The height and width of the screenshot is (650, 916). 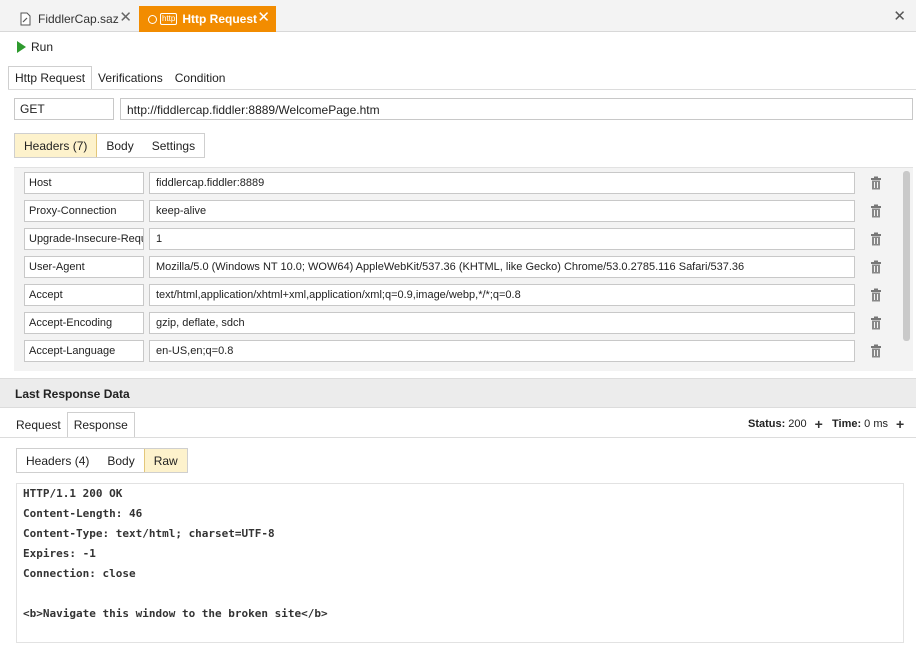 I want to click on status-indicator: Status: 200 +, so click(x=785, y=424).